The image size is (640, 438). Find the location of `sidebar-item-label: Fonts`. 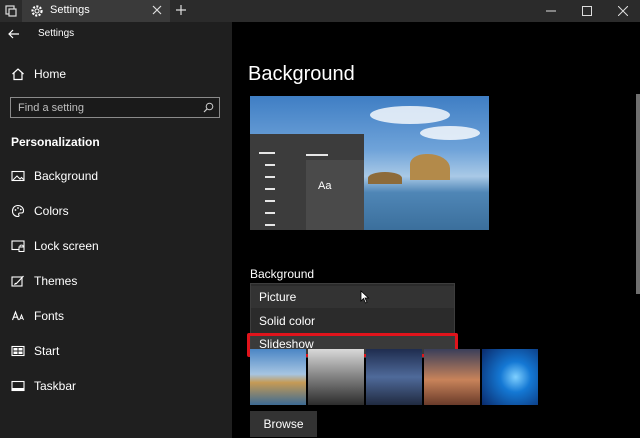

sidebar-item-label: Fonts is located at coordinates (49, 316).